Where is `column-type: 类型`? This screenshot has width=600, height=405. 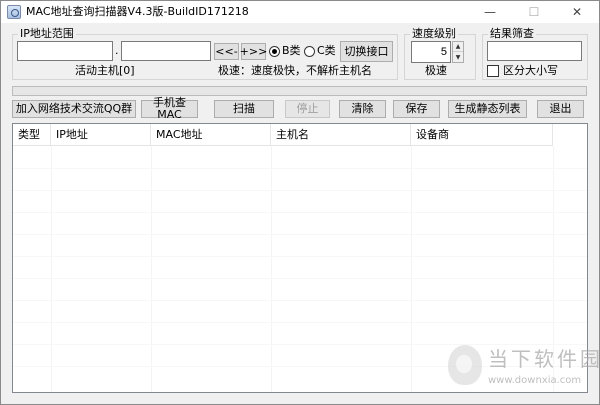
column-type: 类型 is located at coordinates (32, 135).